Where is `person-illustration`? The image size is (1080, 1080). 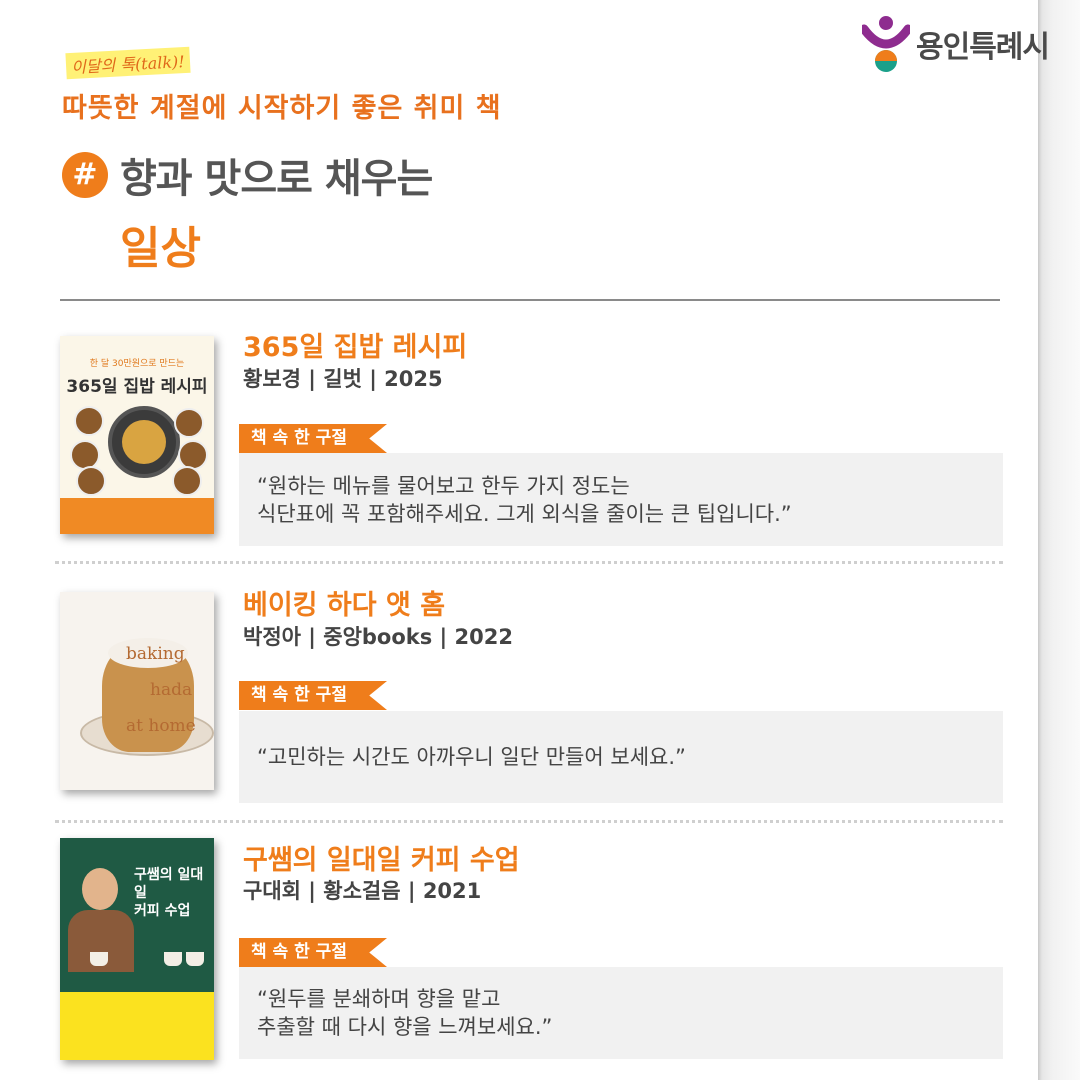
person-illustration is located at coordinates (100, 889).